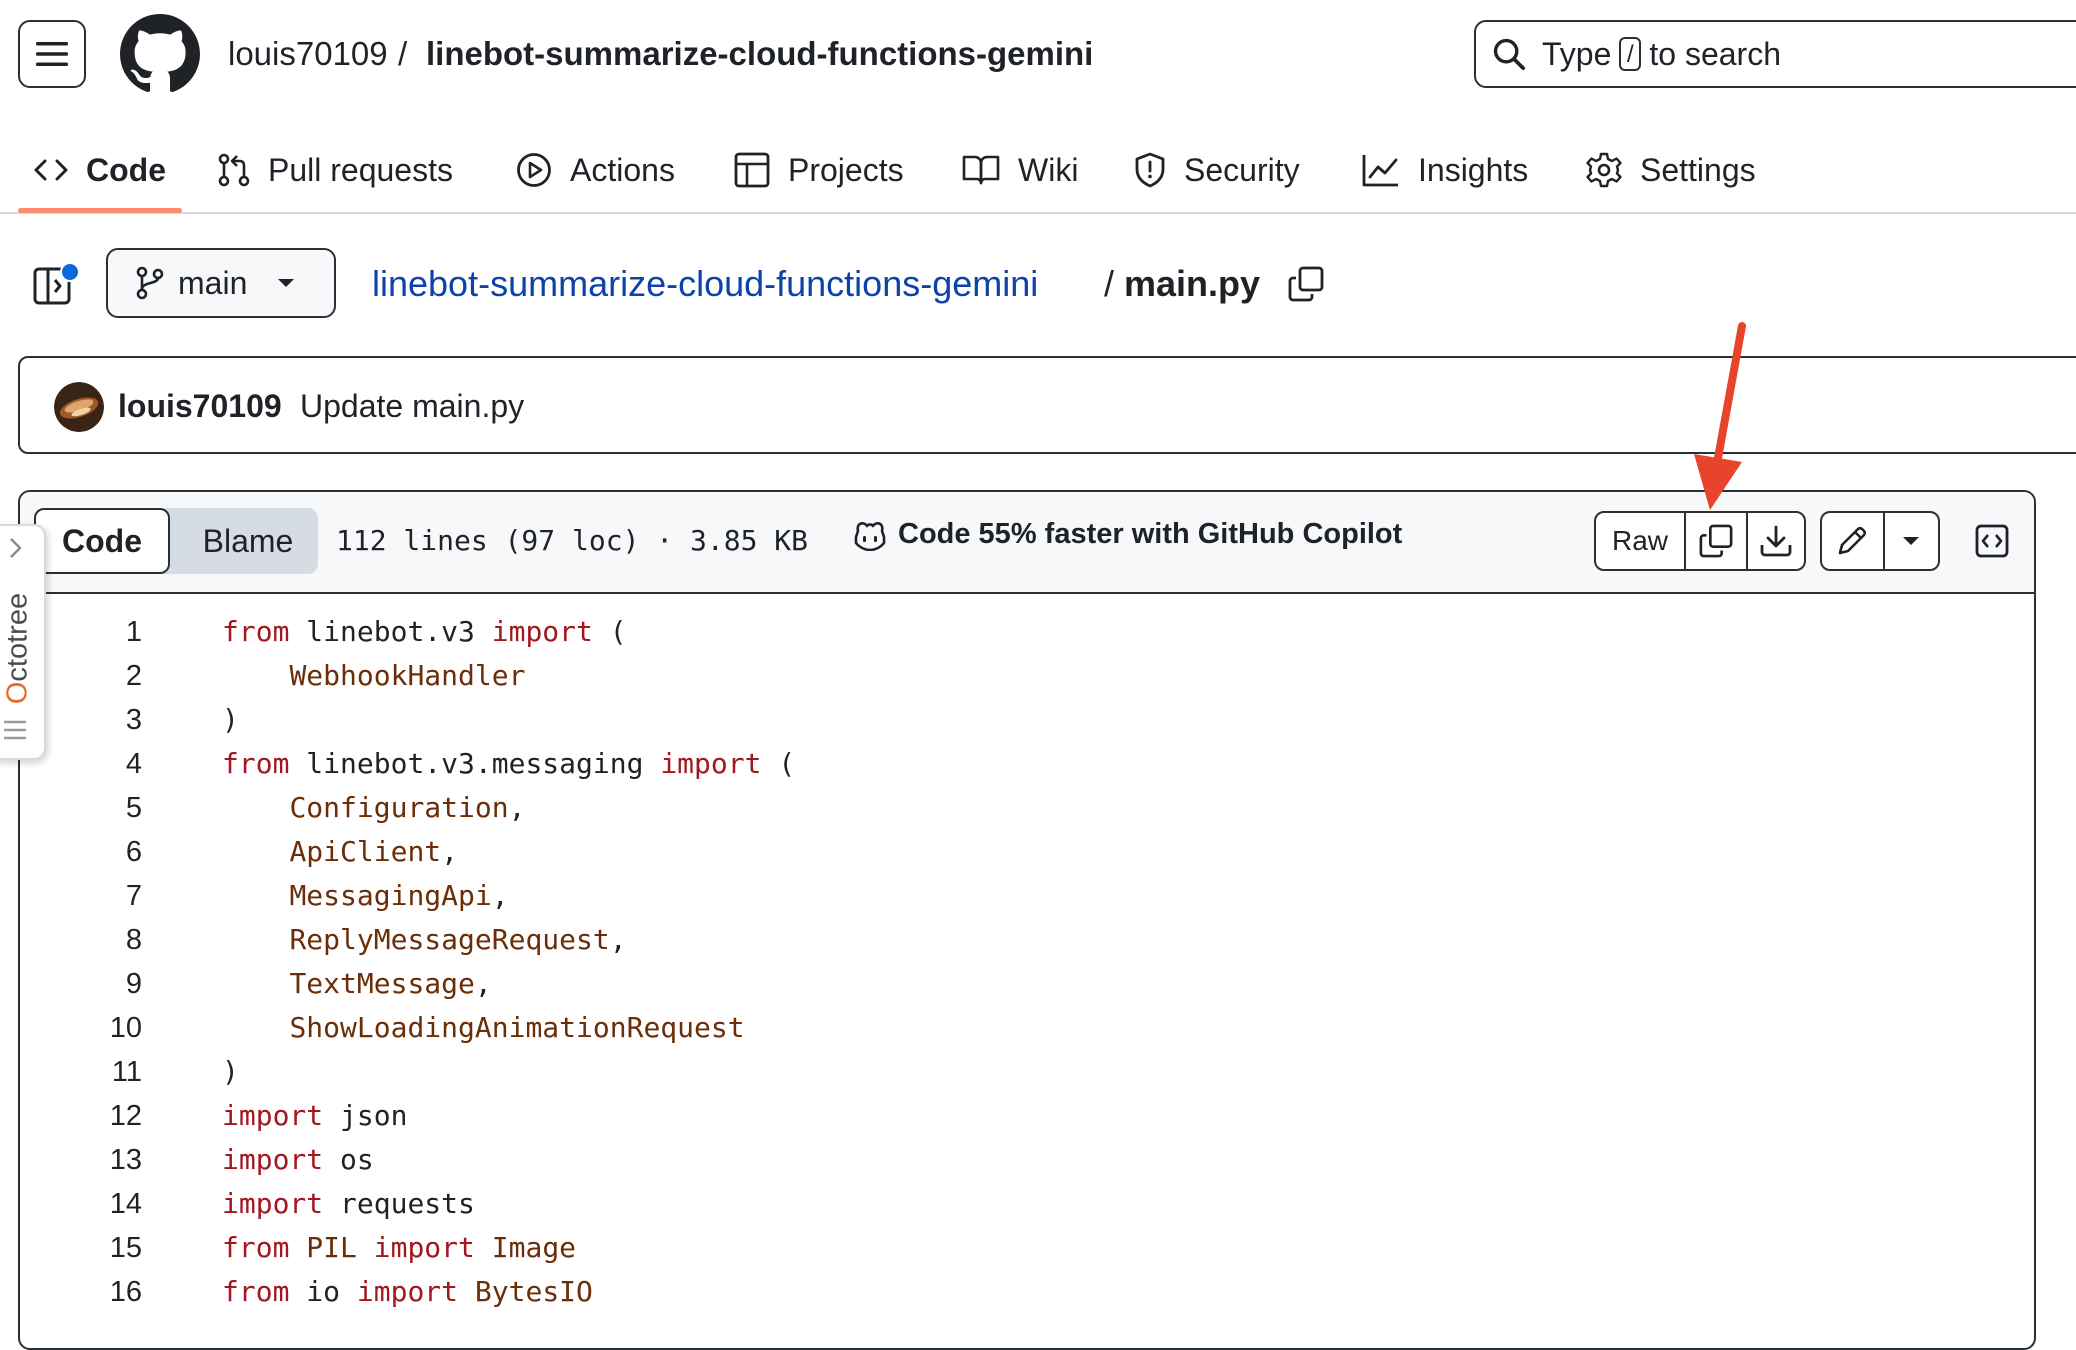 This screenshot has height=1350, width=2076. Describe the element at coordinates (81, 896) in the screenshot. I see `line-number: 7` at that location.